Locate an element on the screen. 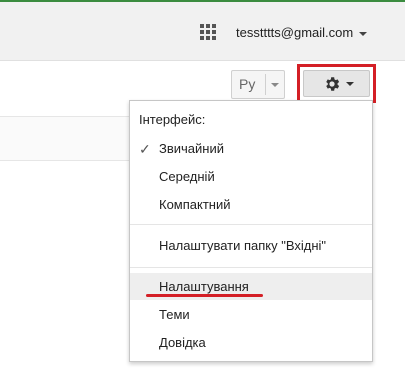 This screenshot has width=405, height=378. language-button: Ру is located at coordinates (258, 84).